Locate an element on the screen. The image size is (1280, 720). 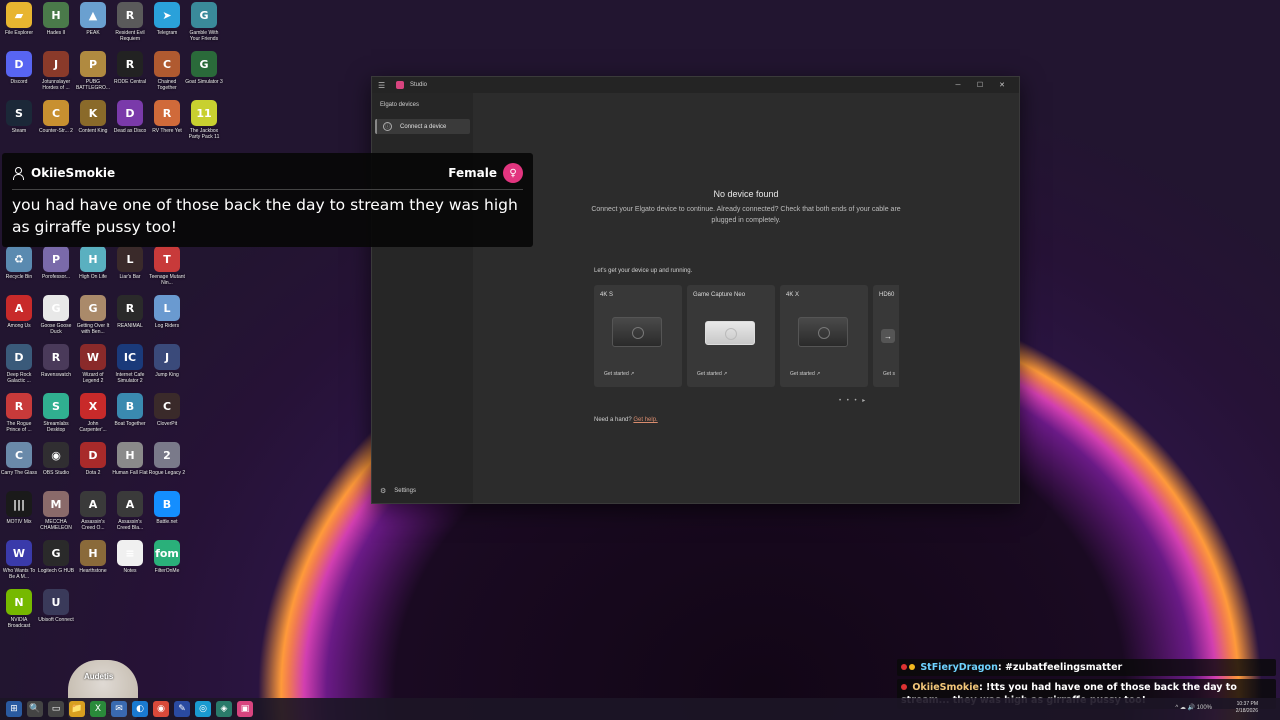
desktop-icon: 11 The Jackbox Party Pack 11 is located at coordinates (204, 120).